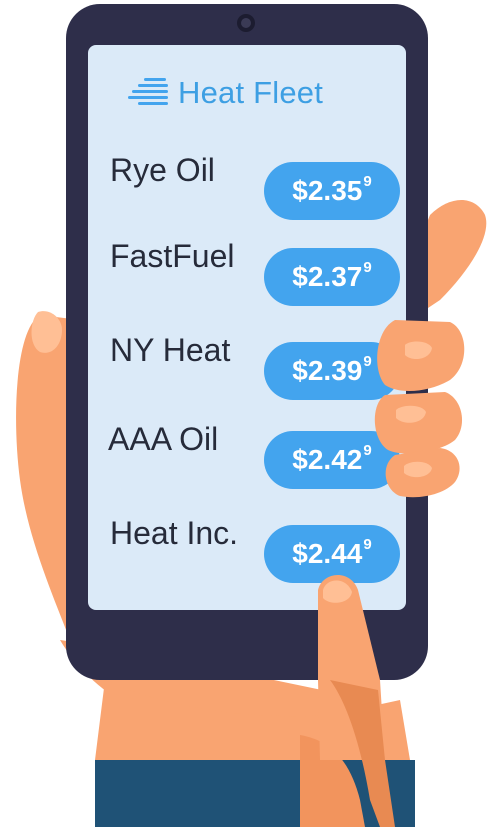  I want to click on brand-name: Heat Fleet, so click(251, 92).